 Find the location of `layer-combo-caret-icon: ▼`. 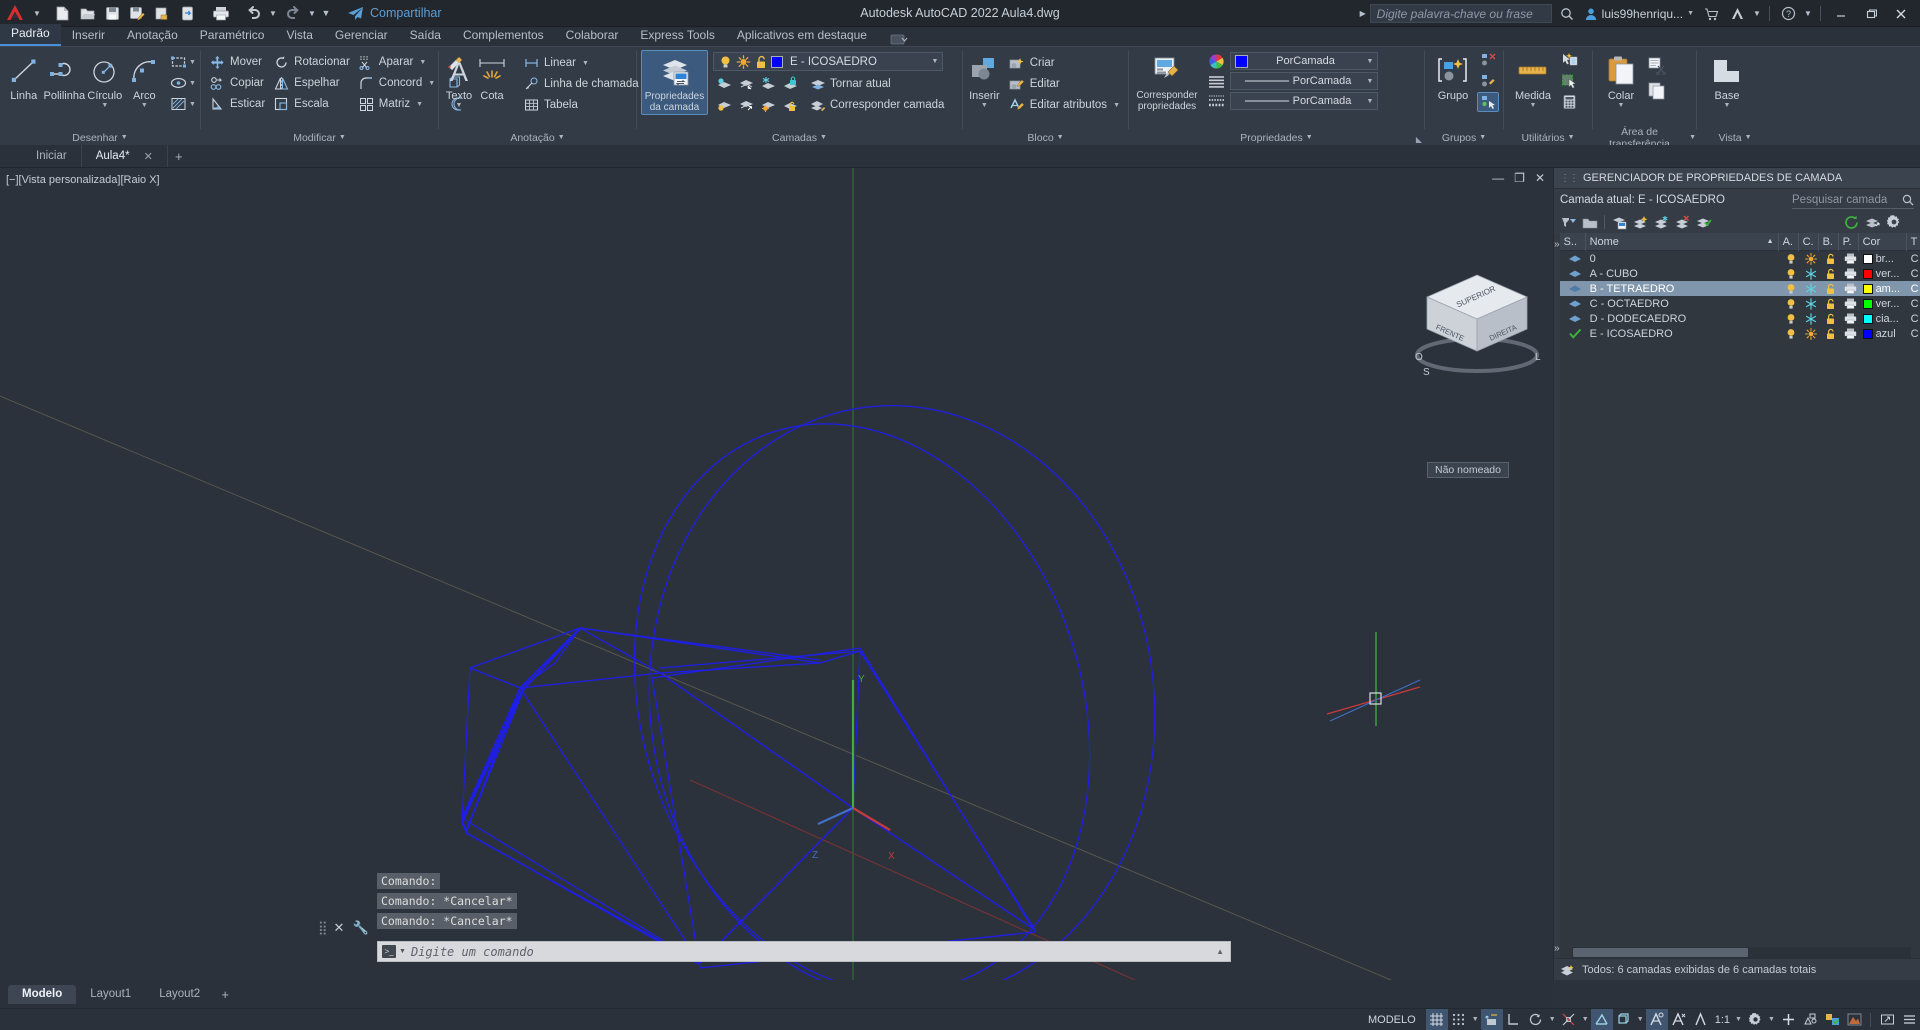

layer-combo-caret-icon: ▼ is located at coordinates (935, 61).